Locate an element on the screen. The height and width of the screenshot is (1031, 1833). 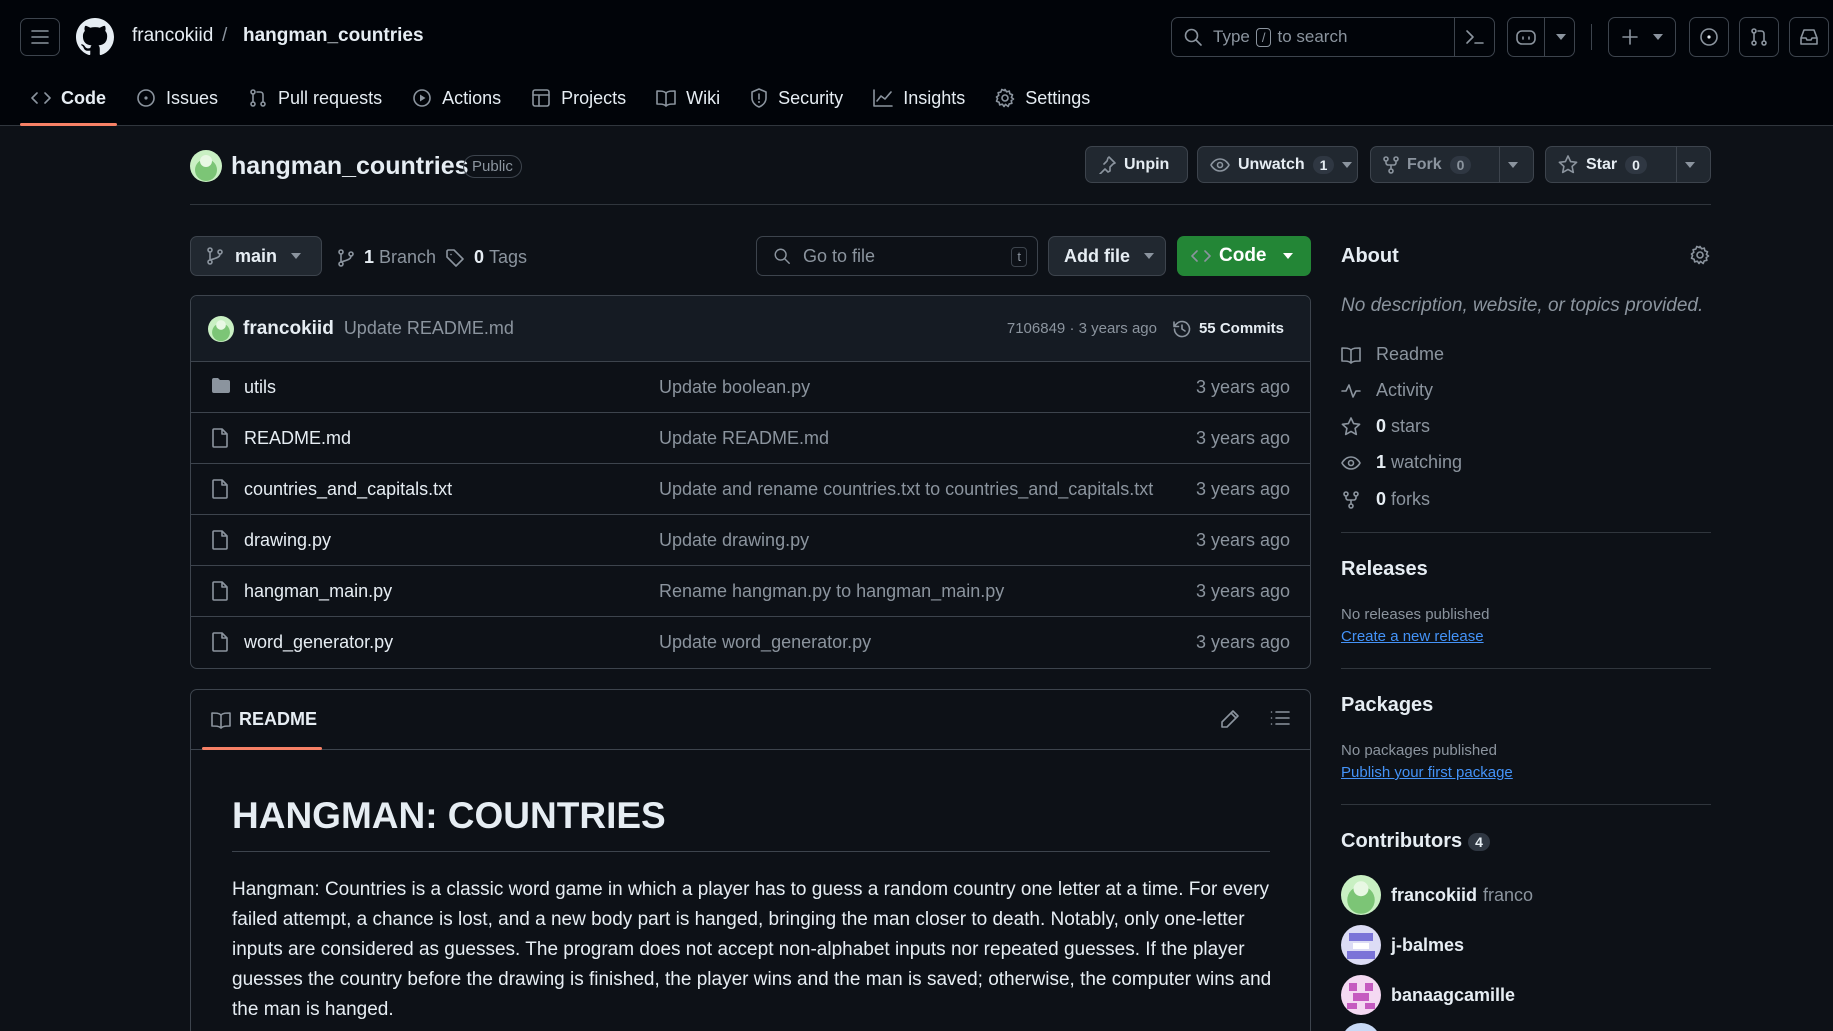
branch-icon is located at coordinates (215, 256).